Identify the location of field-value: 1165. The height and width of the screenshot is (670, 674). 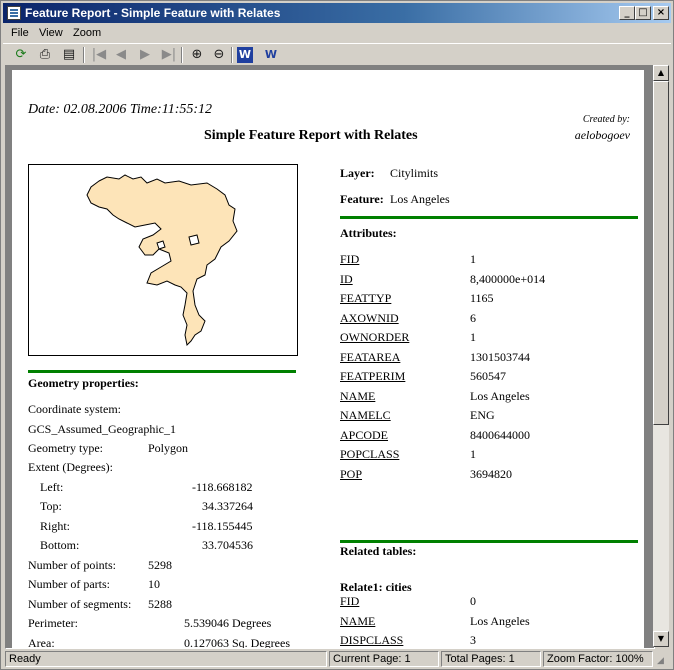
(482, 298).